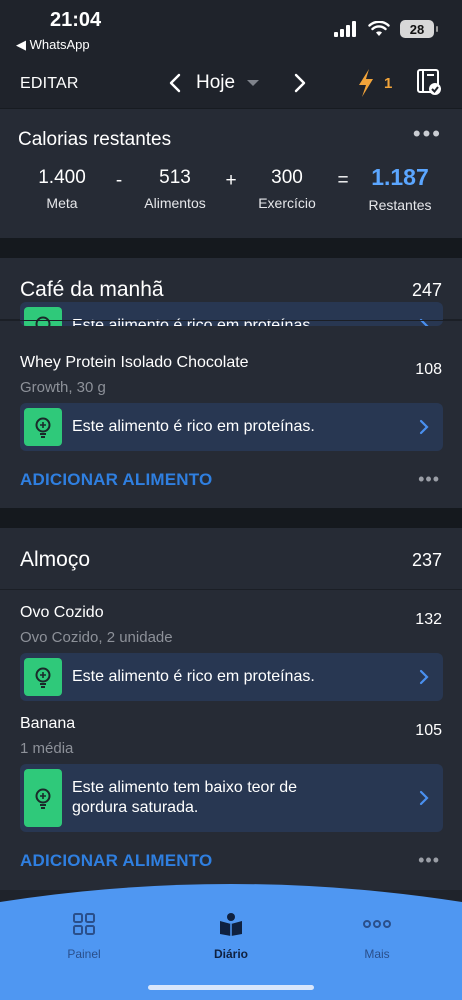  I want to click on wifi-icon, so click(379, 28).